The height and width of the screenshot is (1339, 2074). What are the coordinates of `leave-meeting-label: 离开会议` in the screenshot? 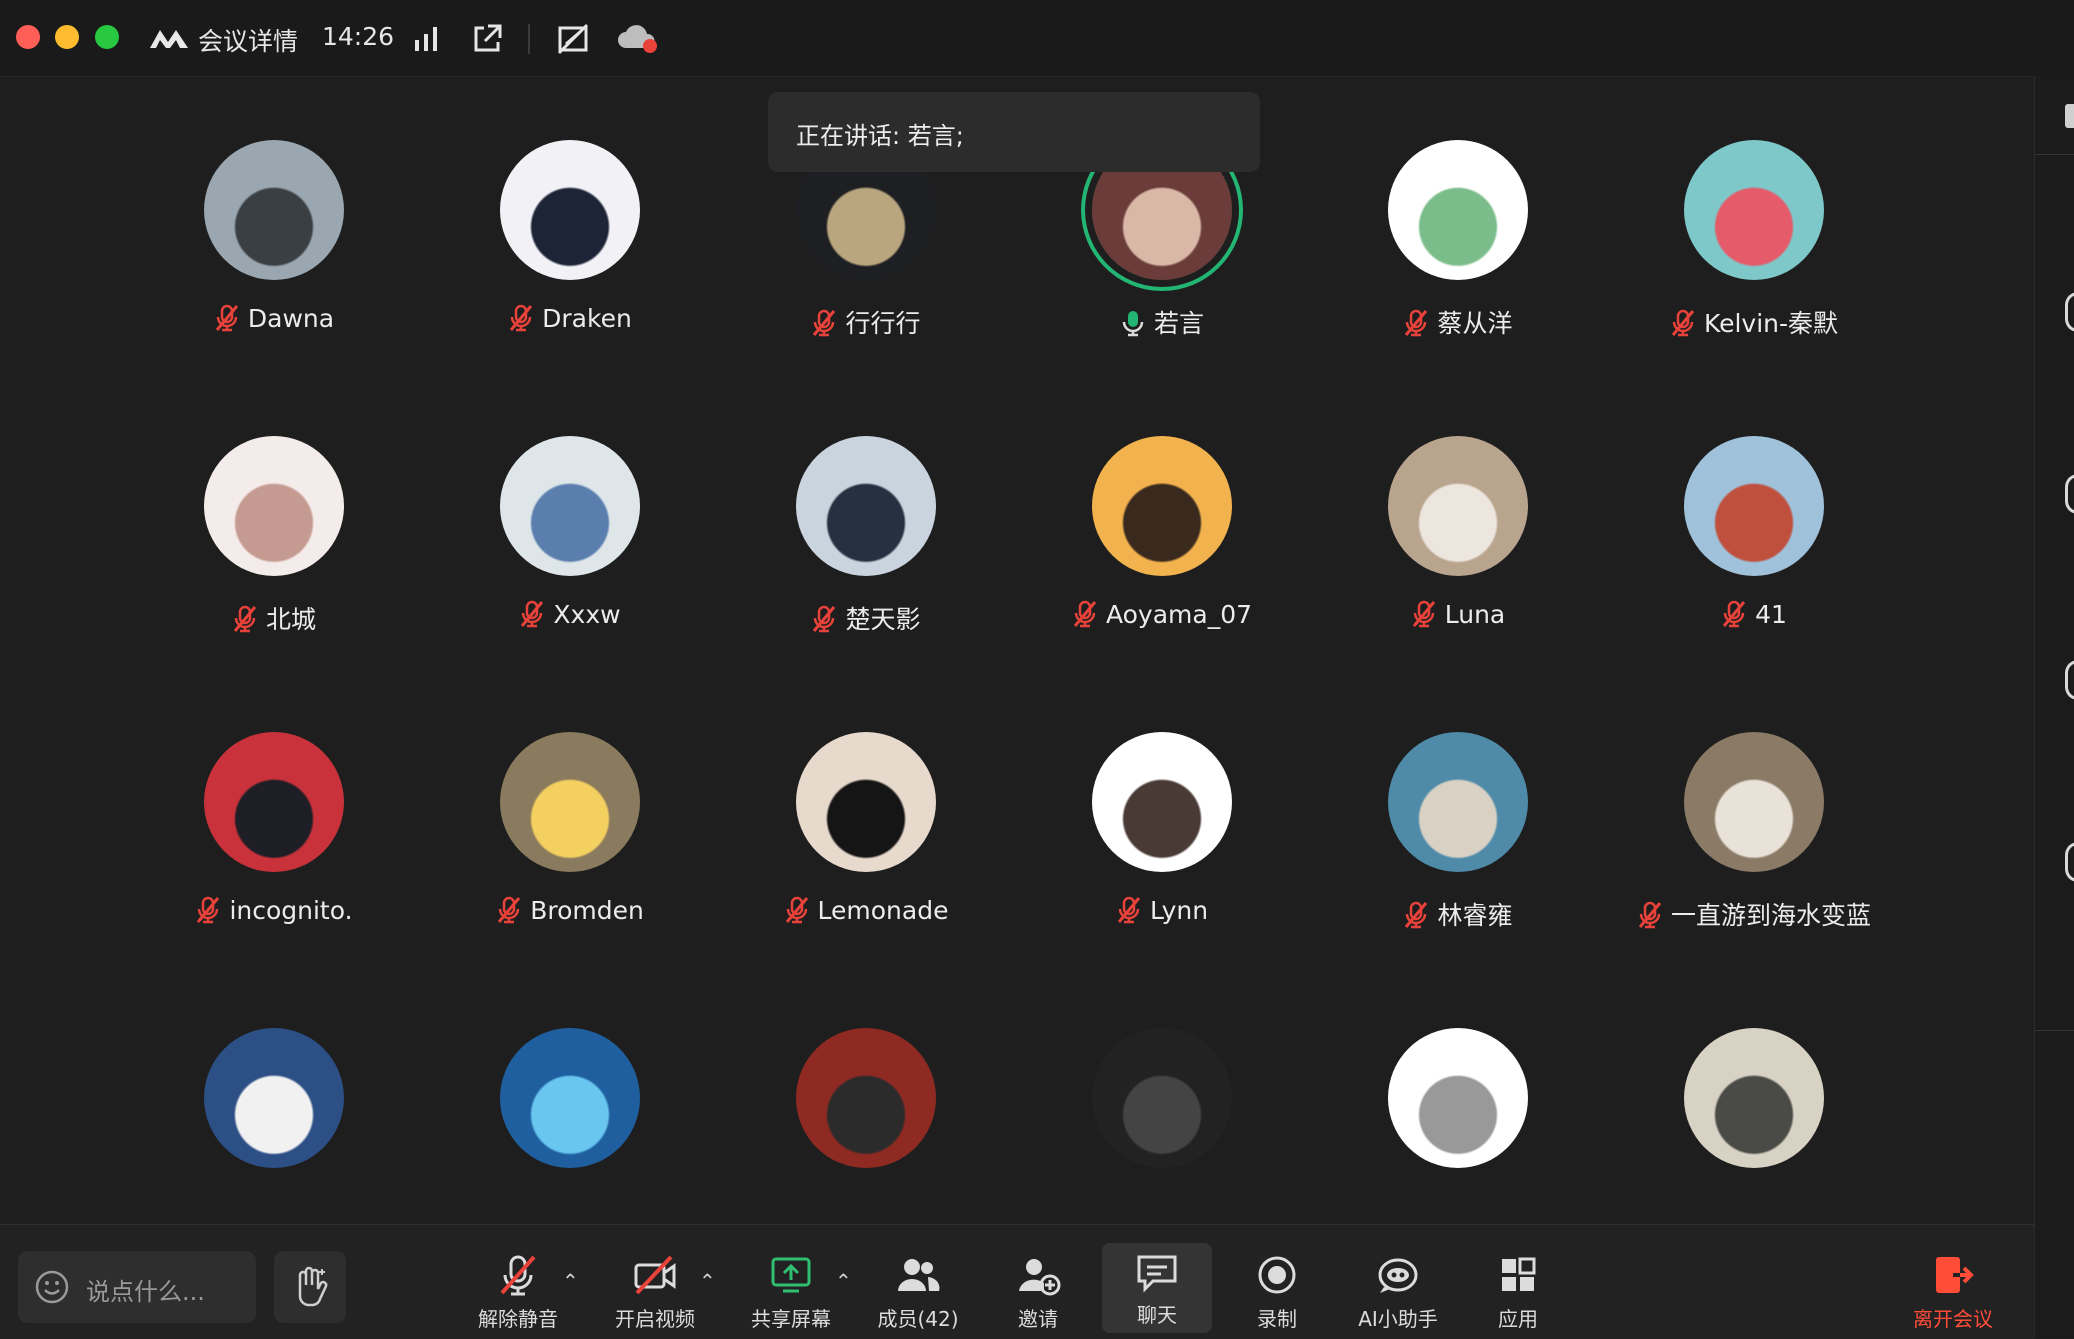 It's located at (1953, 1319).